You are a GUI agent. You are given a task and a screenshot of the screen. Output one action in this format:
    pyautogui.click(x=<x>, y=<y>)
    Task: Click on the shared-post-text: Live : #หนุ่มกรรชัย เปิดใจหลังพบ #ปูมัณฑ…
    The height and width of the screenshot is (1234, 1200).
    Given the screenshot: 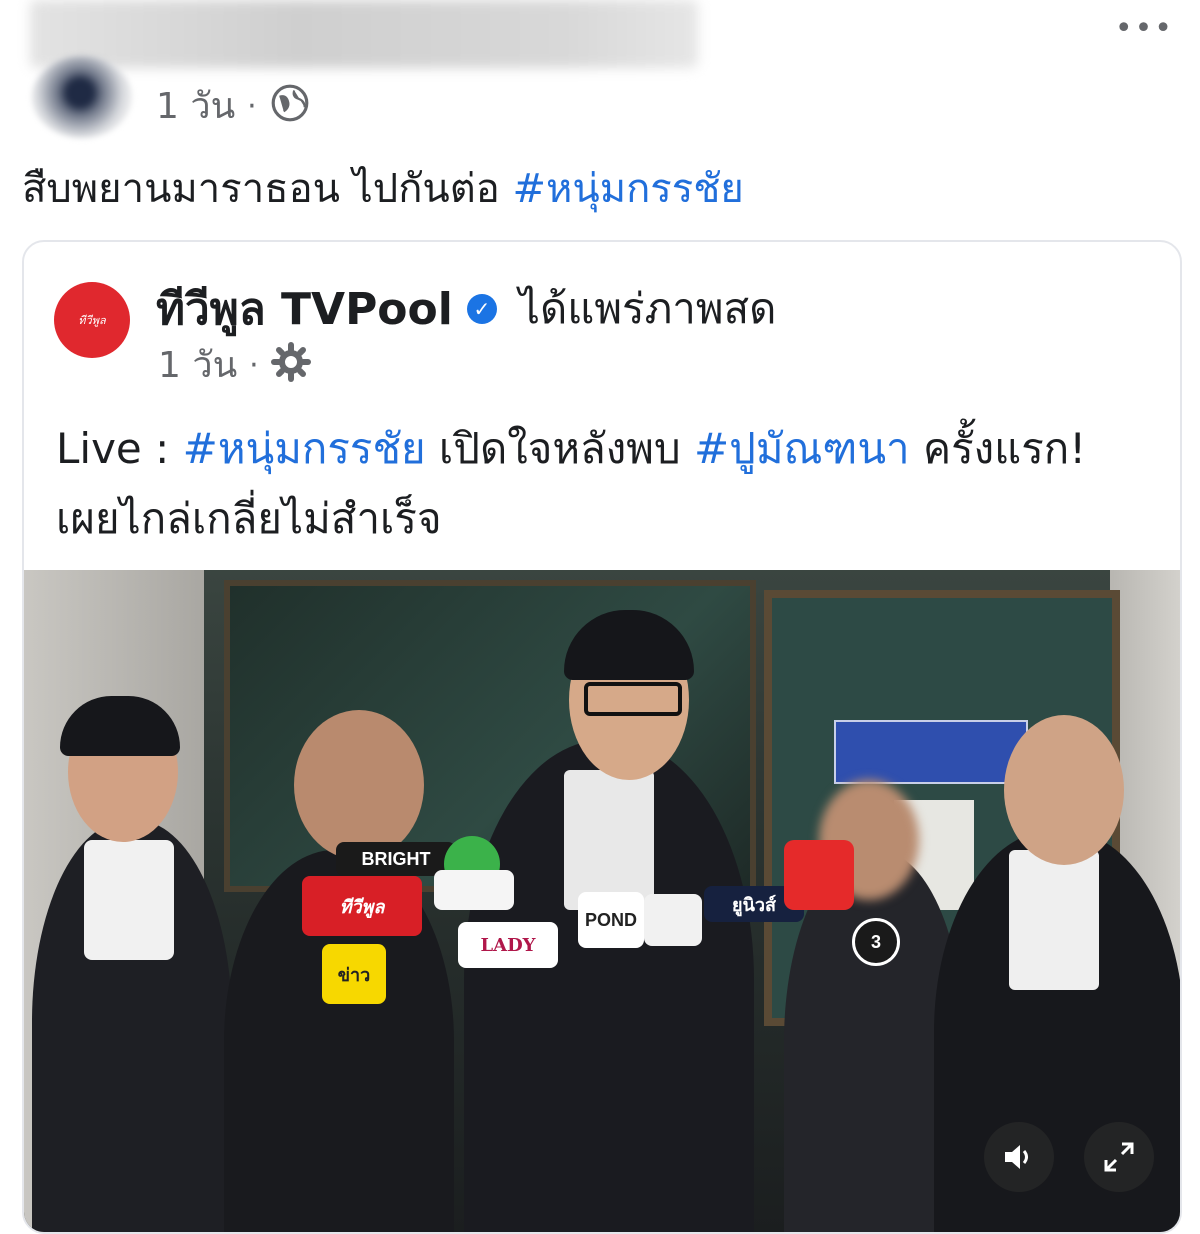 What is the action you would take?
    pyautogui.click(x=606, y=484)
    